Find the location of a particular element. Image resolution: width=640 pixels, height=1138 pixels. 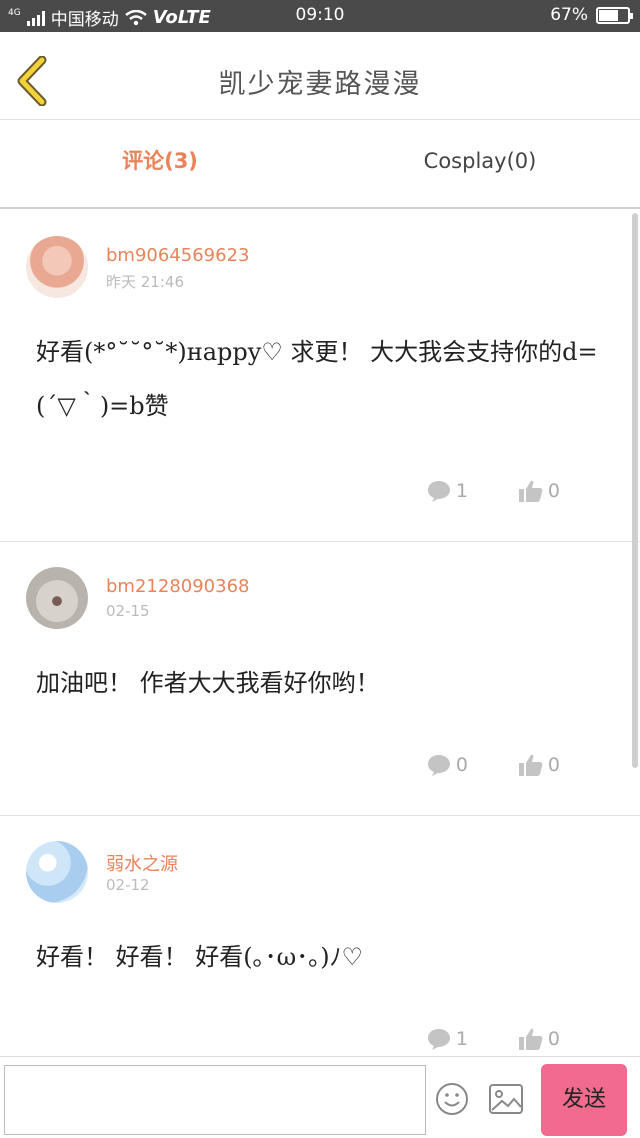

comment-input is located at coordinates (215, 1100).